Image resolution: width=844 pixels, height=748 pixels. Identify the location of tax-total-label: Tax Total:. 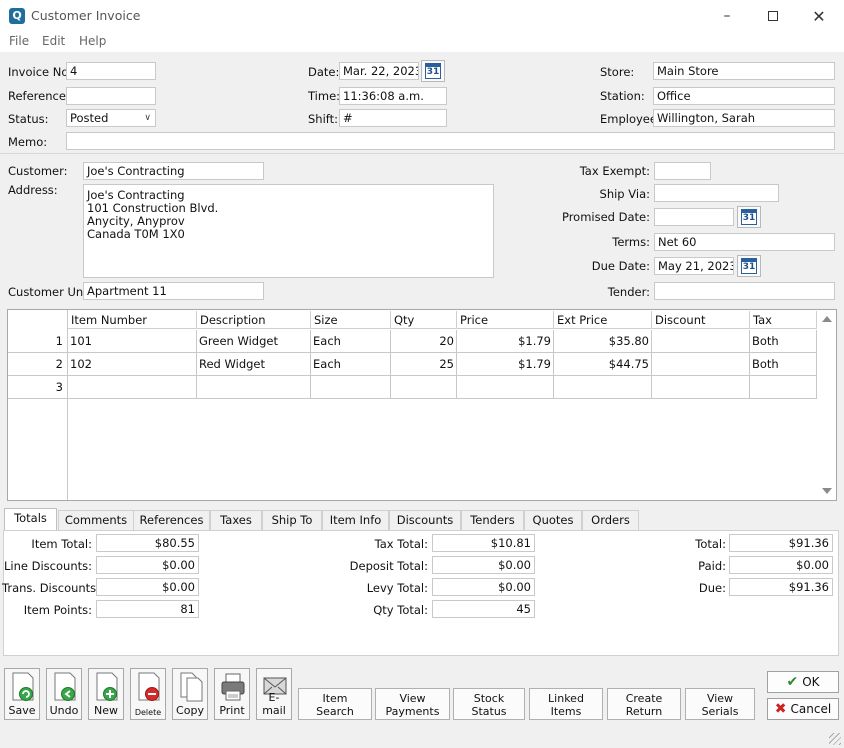
(401, 544).